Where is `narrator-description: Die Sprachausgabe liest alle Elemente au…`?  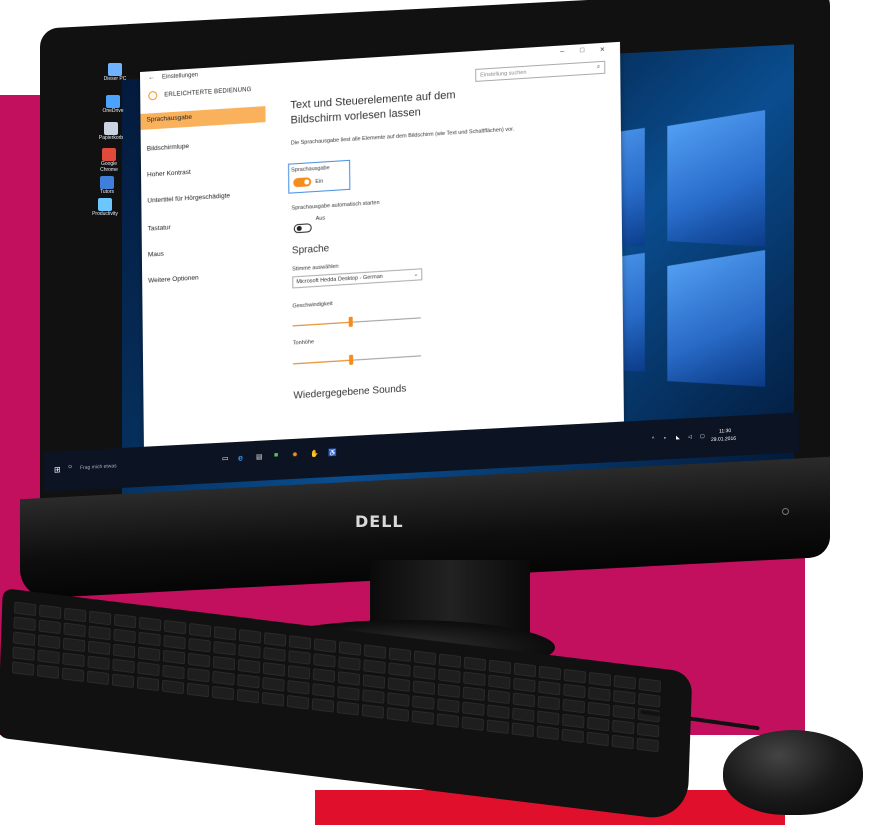 narrator-description: Die Sprachausgabe liest alle Elemente au… is located at coordinates (402, 136).